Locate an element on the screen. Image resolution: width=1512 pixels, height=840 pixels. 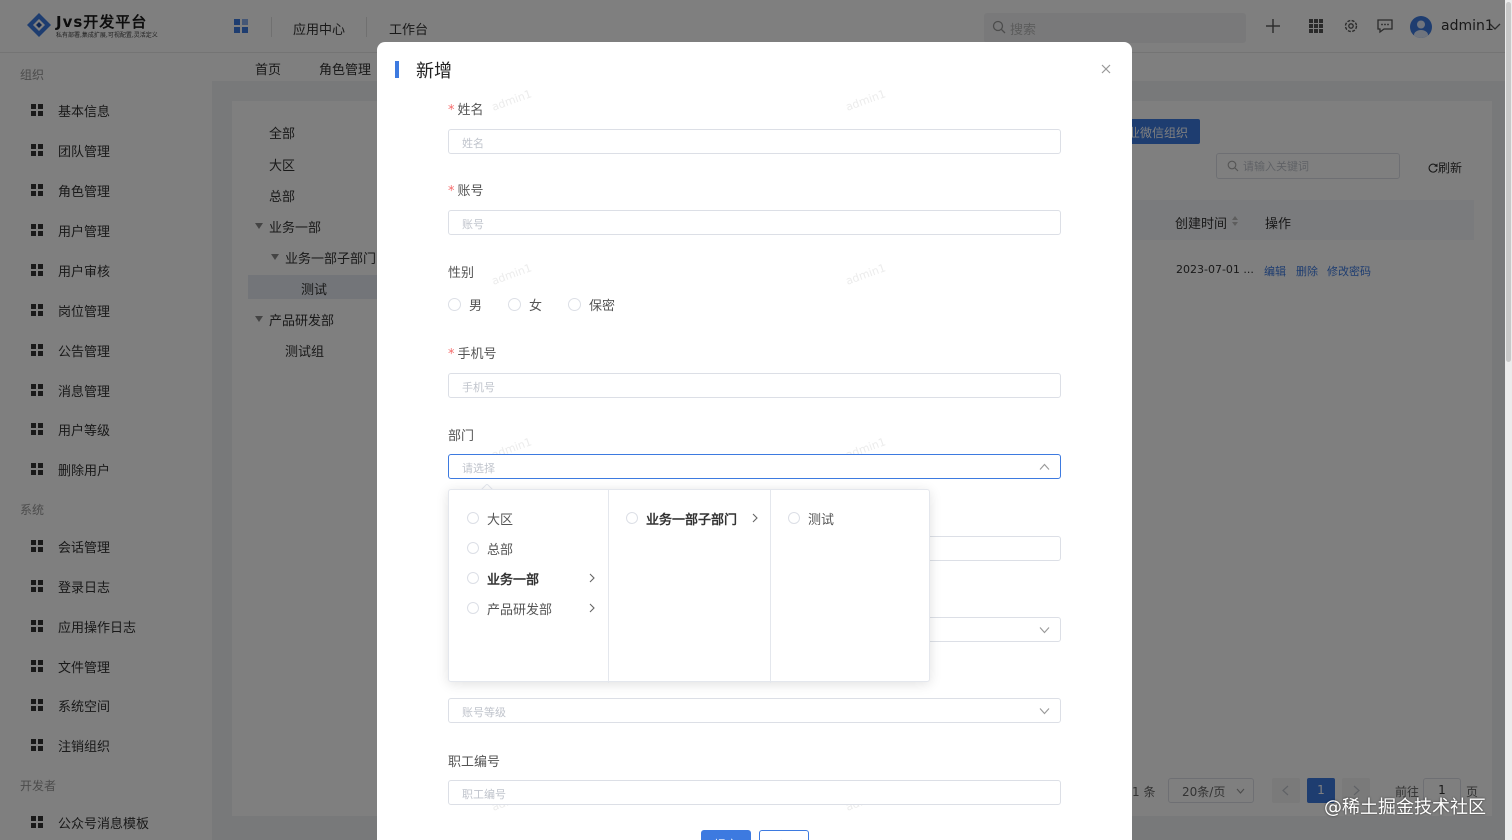
chevron-up-icon is located at coordinates (1044, 466).